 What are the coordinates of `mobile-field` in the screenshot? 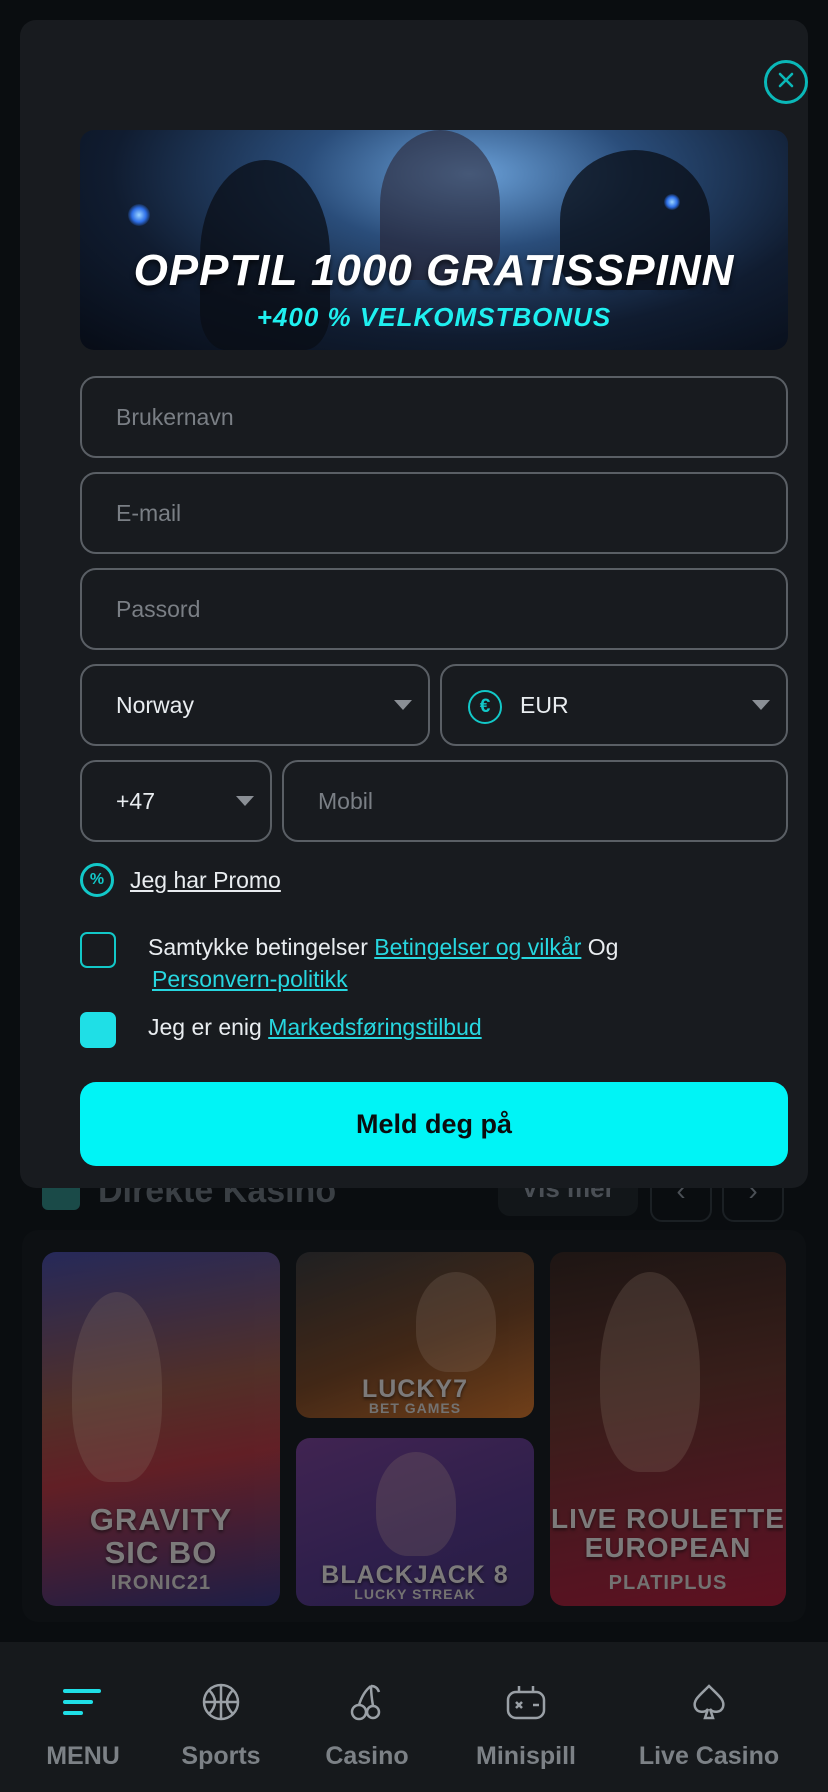 It's located at (535, 801).